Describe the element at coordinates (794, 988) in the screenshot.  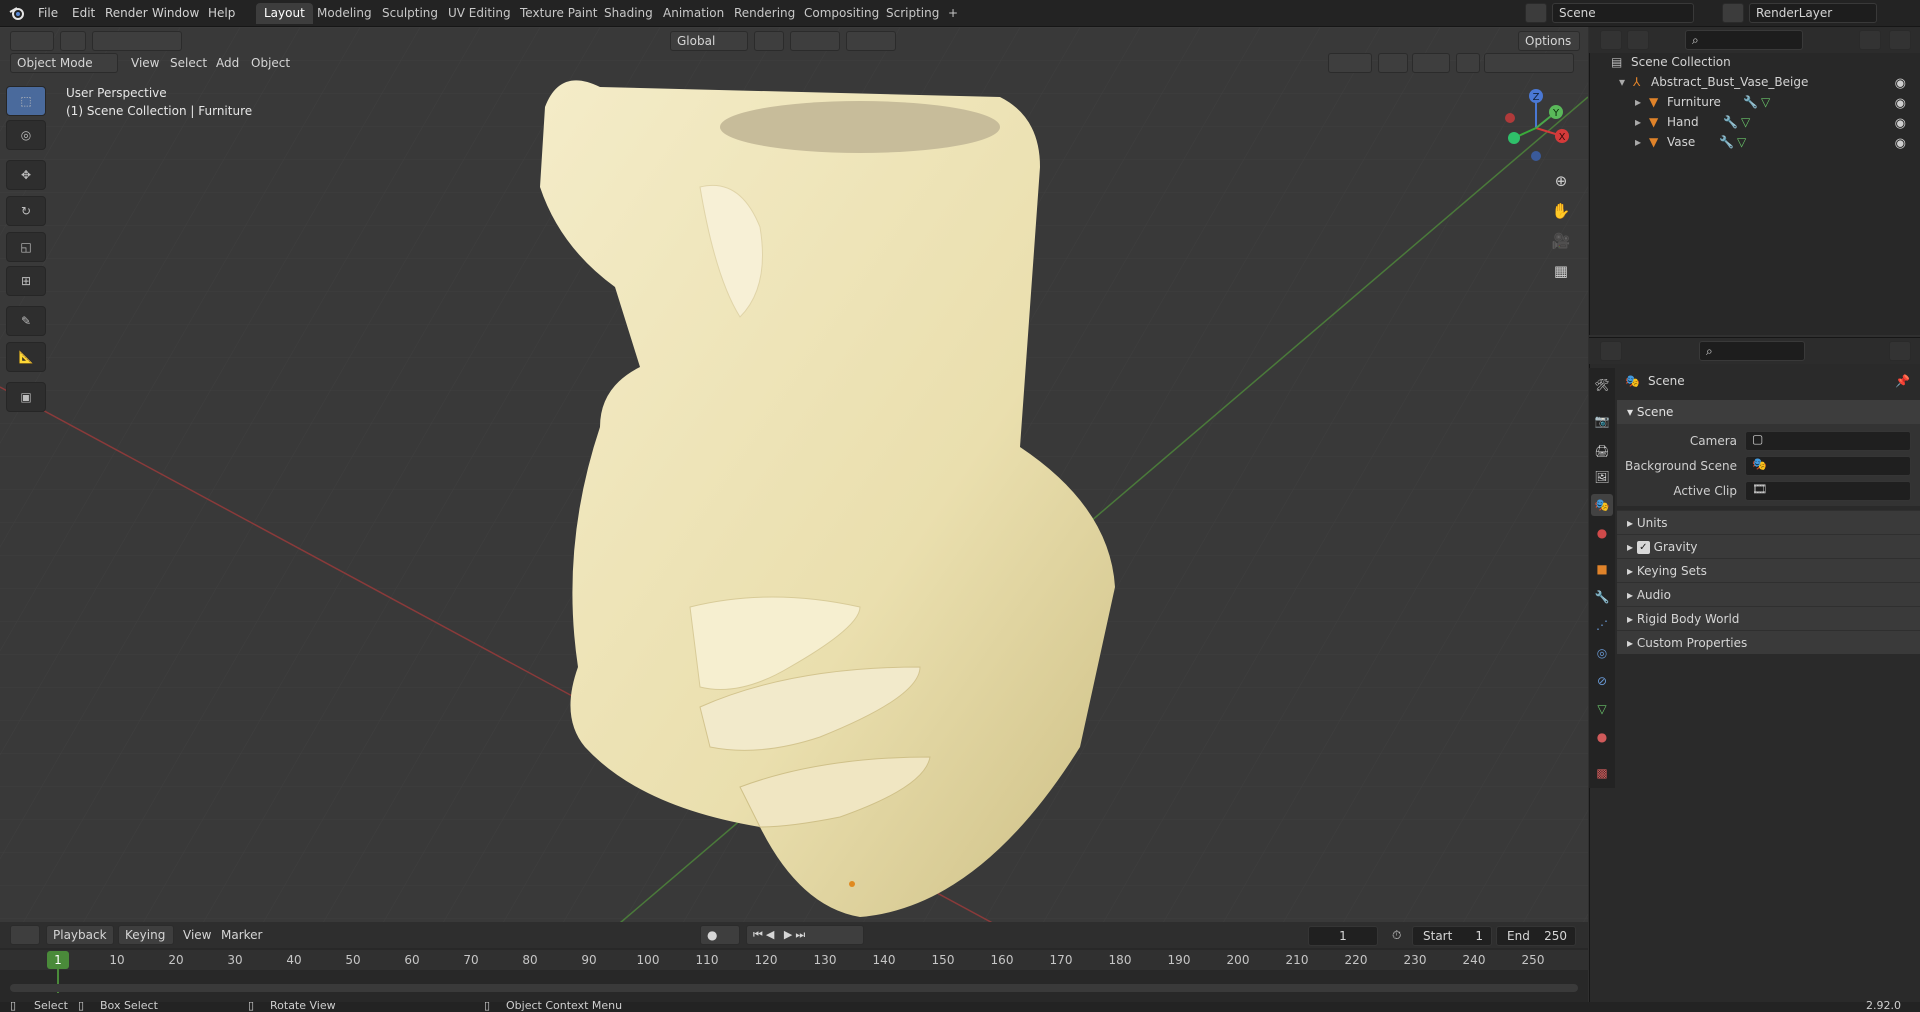
I see `timeline-scrollbar` at that location.